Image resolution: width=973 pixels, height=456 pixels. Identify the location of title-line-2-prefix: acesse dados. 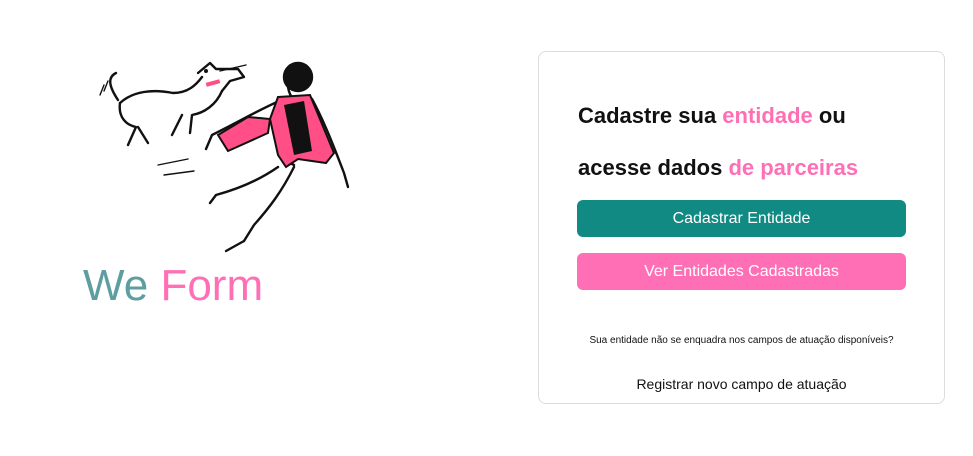
(653, 167).